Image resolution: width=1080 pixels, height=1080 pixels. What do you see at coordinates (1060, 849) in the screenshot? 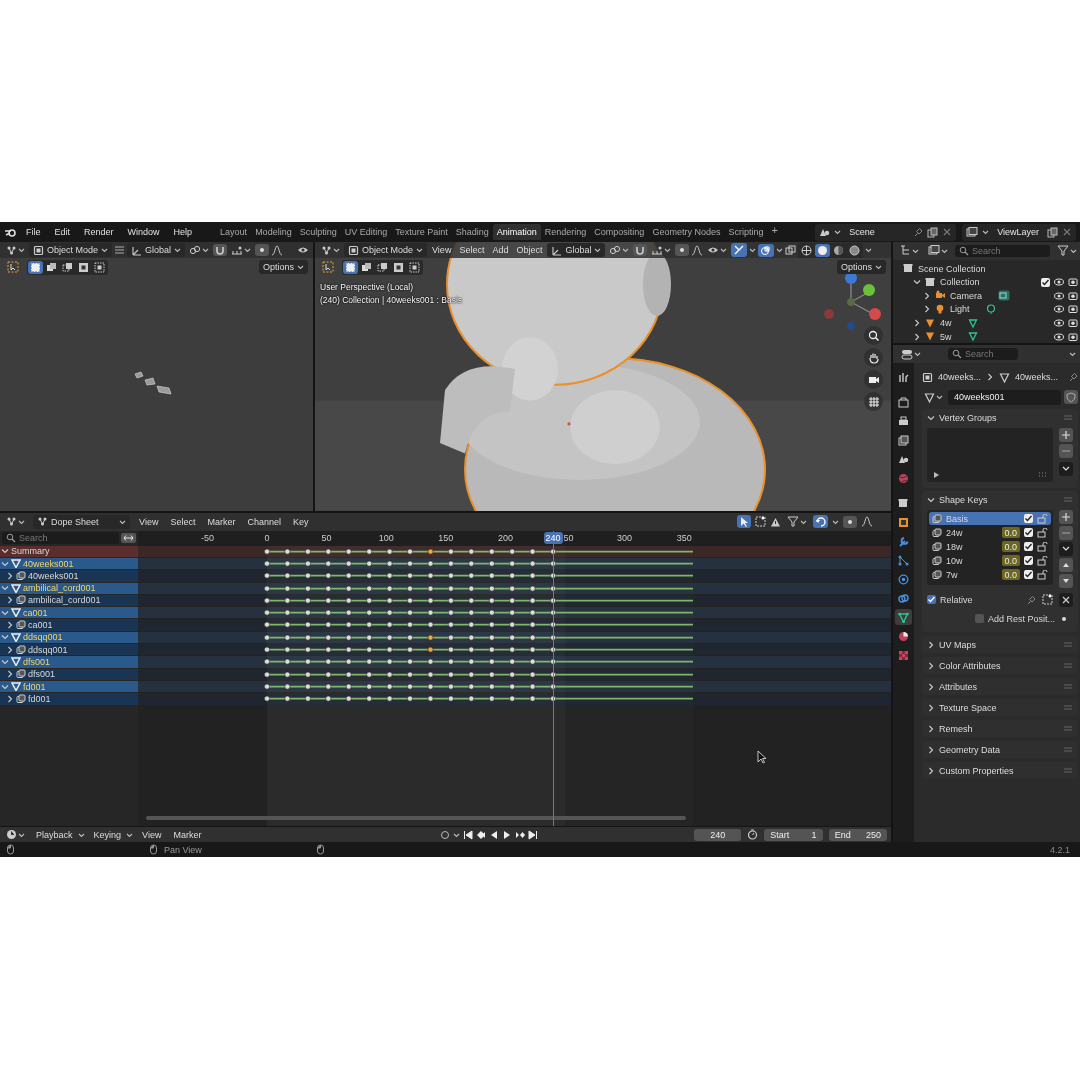
I see `version-label: 4.2.1` at bounding box center [1060, 849].